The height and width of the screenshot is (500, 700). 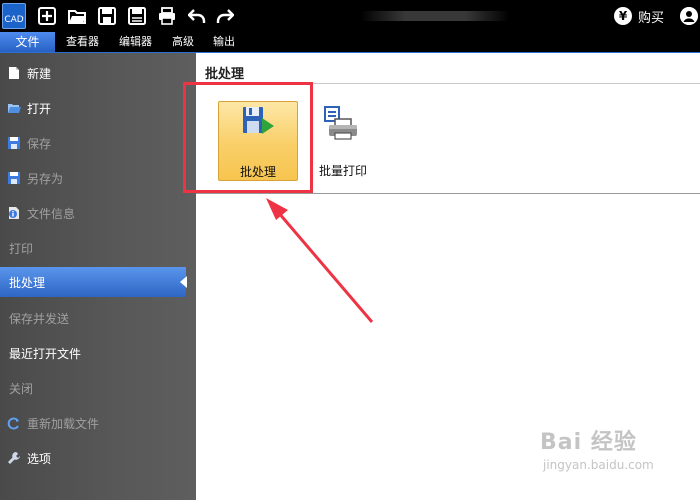 What do you see at coordinates (588, 442) in the screenshot?
I see `watermark-logo: Bai 经验` at bounding box center [588, 442].